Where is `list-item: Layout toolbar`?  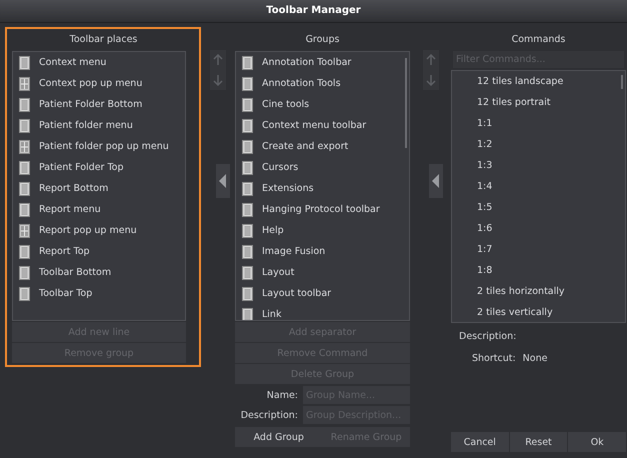 list-item: Layout toolbar is located at coordinates (322, 293).